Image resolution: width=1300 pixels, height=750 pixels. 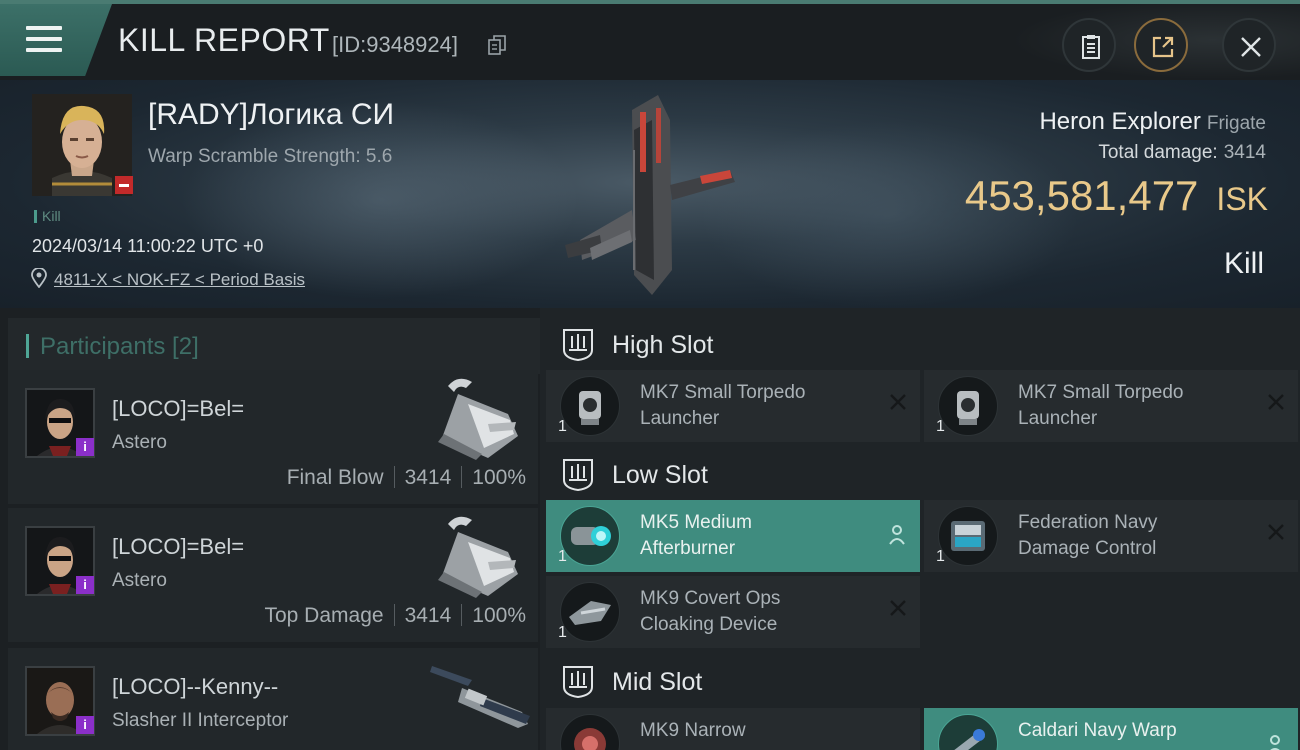 I want to click on hostile-badge, so click(x=124, y=185).